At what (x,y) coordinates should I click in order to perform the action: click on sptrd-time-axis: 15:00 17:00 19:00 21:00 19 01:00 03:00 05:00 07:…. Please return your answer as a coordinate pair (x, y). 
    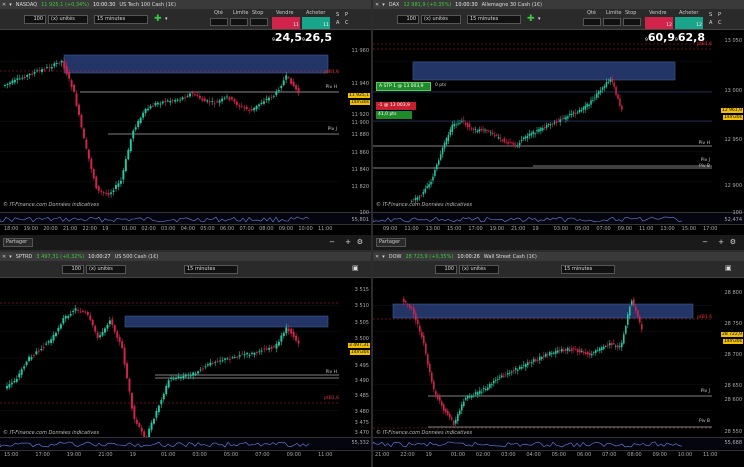
    Looking at the image, I should click on (185, 458).